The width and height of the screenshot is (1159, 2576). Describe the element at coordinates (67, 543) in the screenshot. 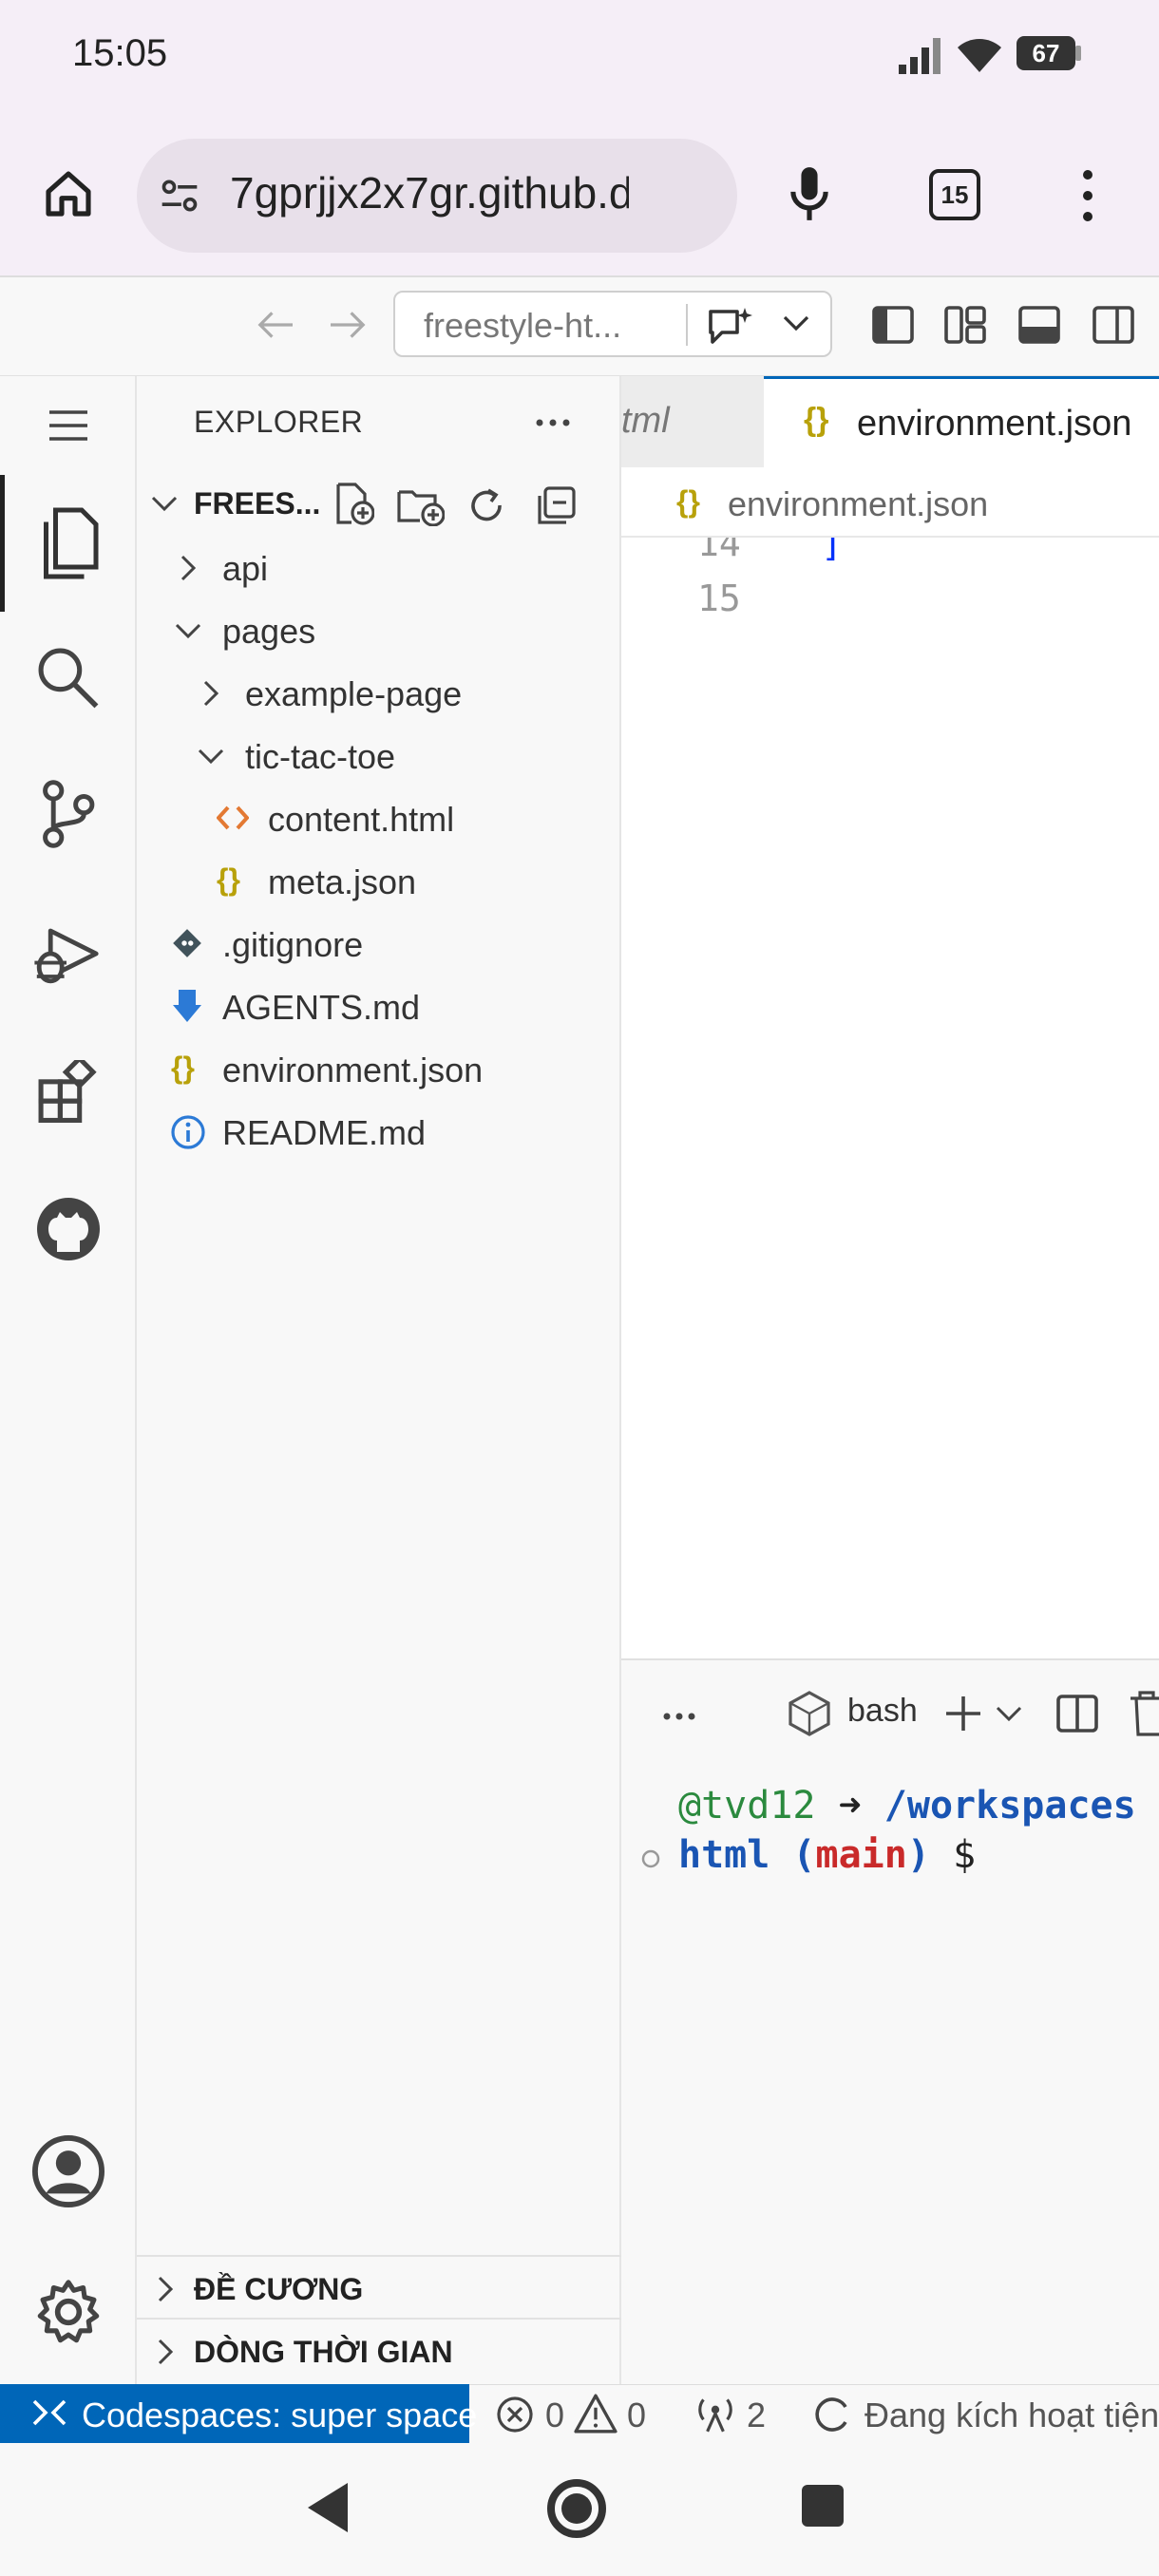

I see `explorer-icon` at that location.